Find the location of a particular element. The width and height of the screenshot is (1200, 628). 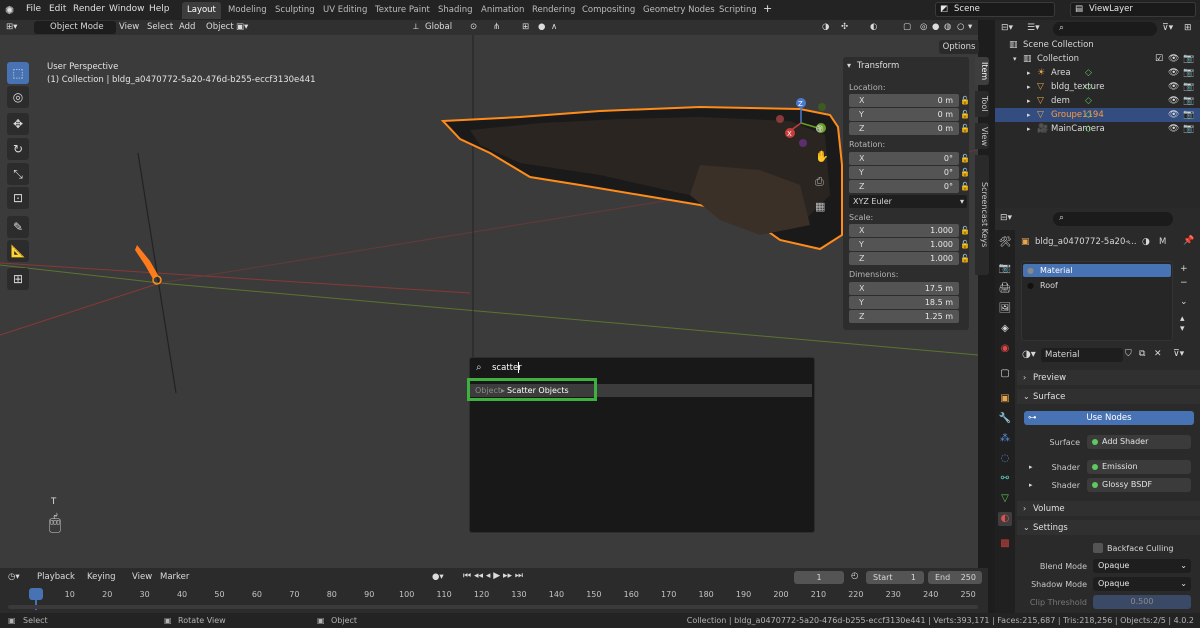

playhead is located at coordinates (36, 594).